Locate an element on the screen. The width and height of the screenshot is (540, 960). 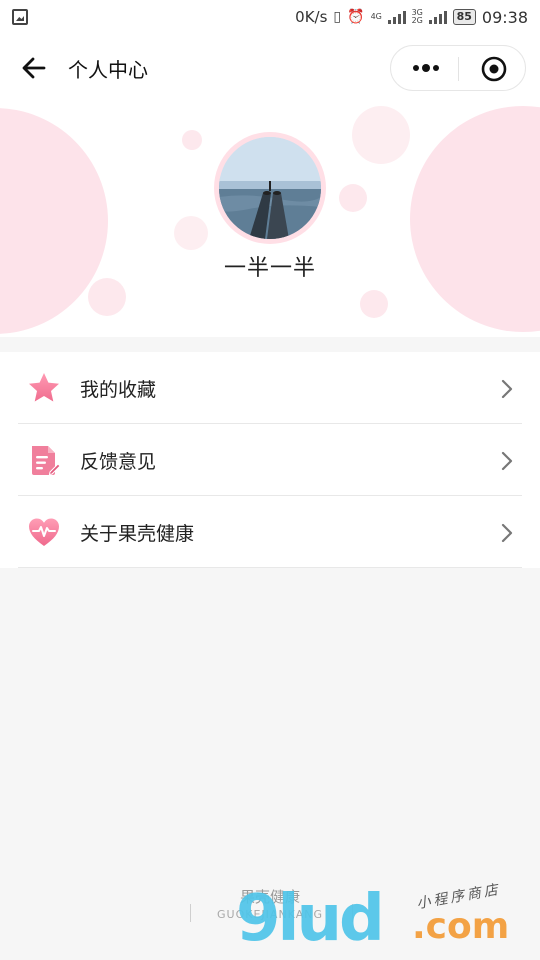
navigation-bar: 个人中心 is located at coordinates (270, 68).